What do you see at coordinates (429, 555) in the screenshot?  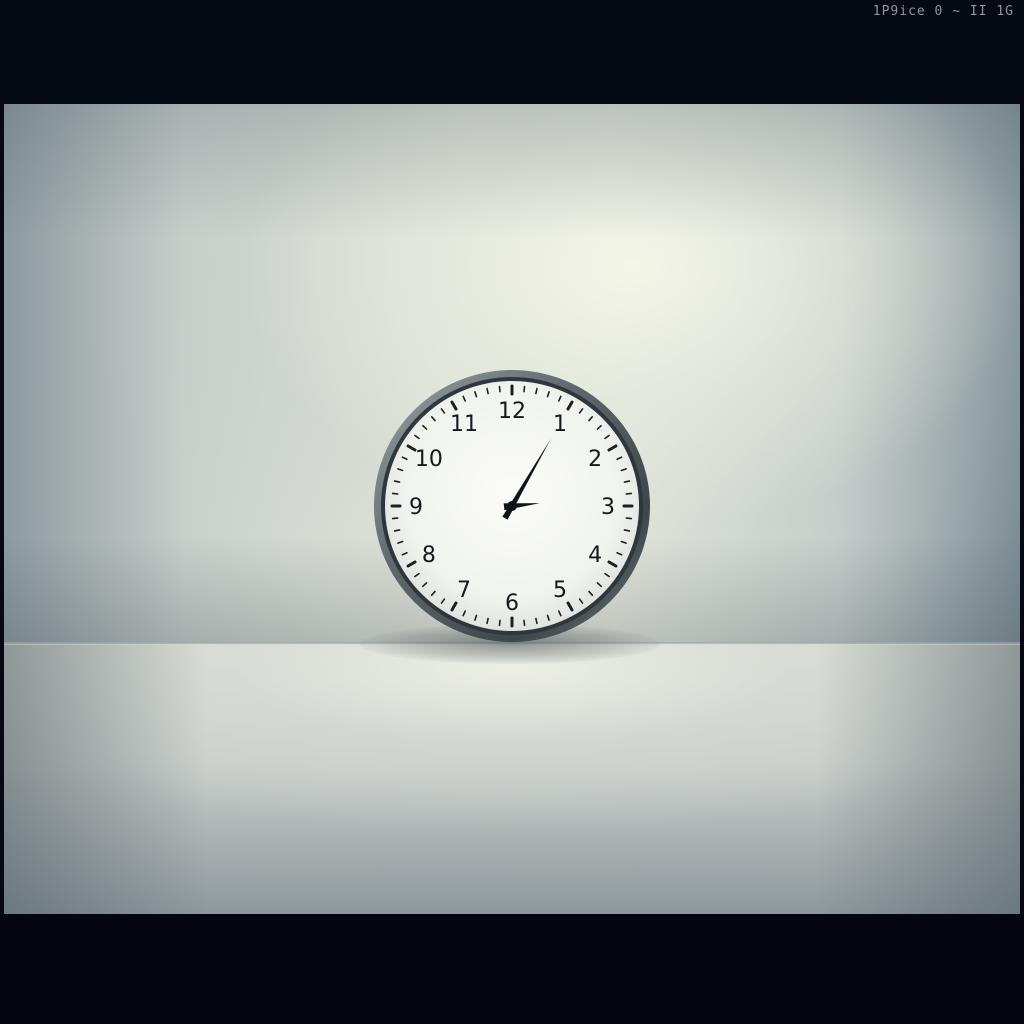 I see `clock-numeral: 8` at bounding box center [429, 555].